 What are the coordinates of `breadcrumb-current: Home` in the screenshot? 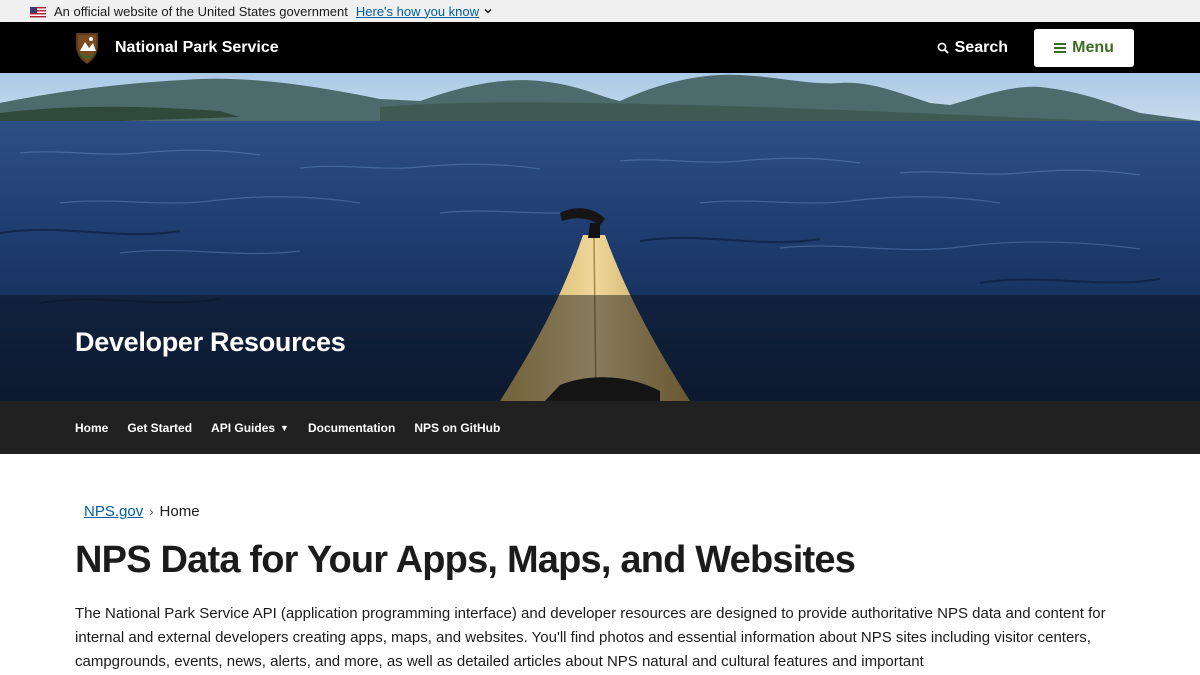 It's located at (179, 511).